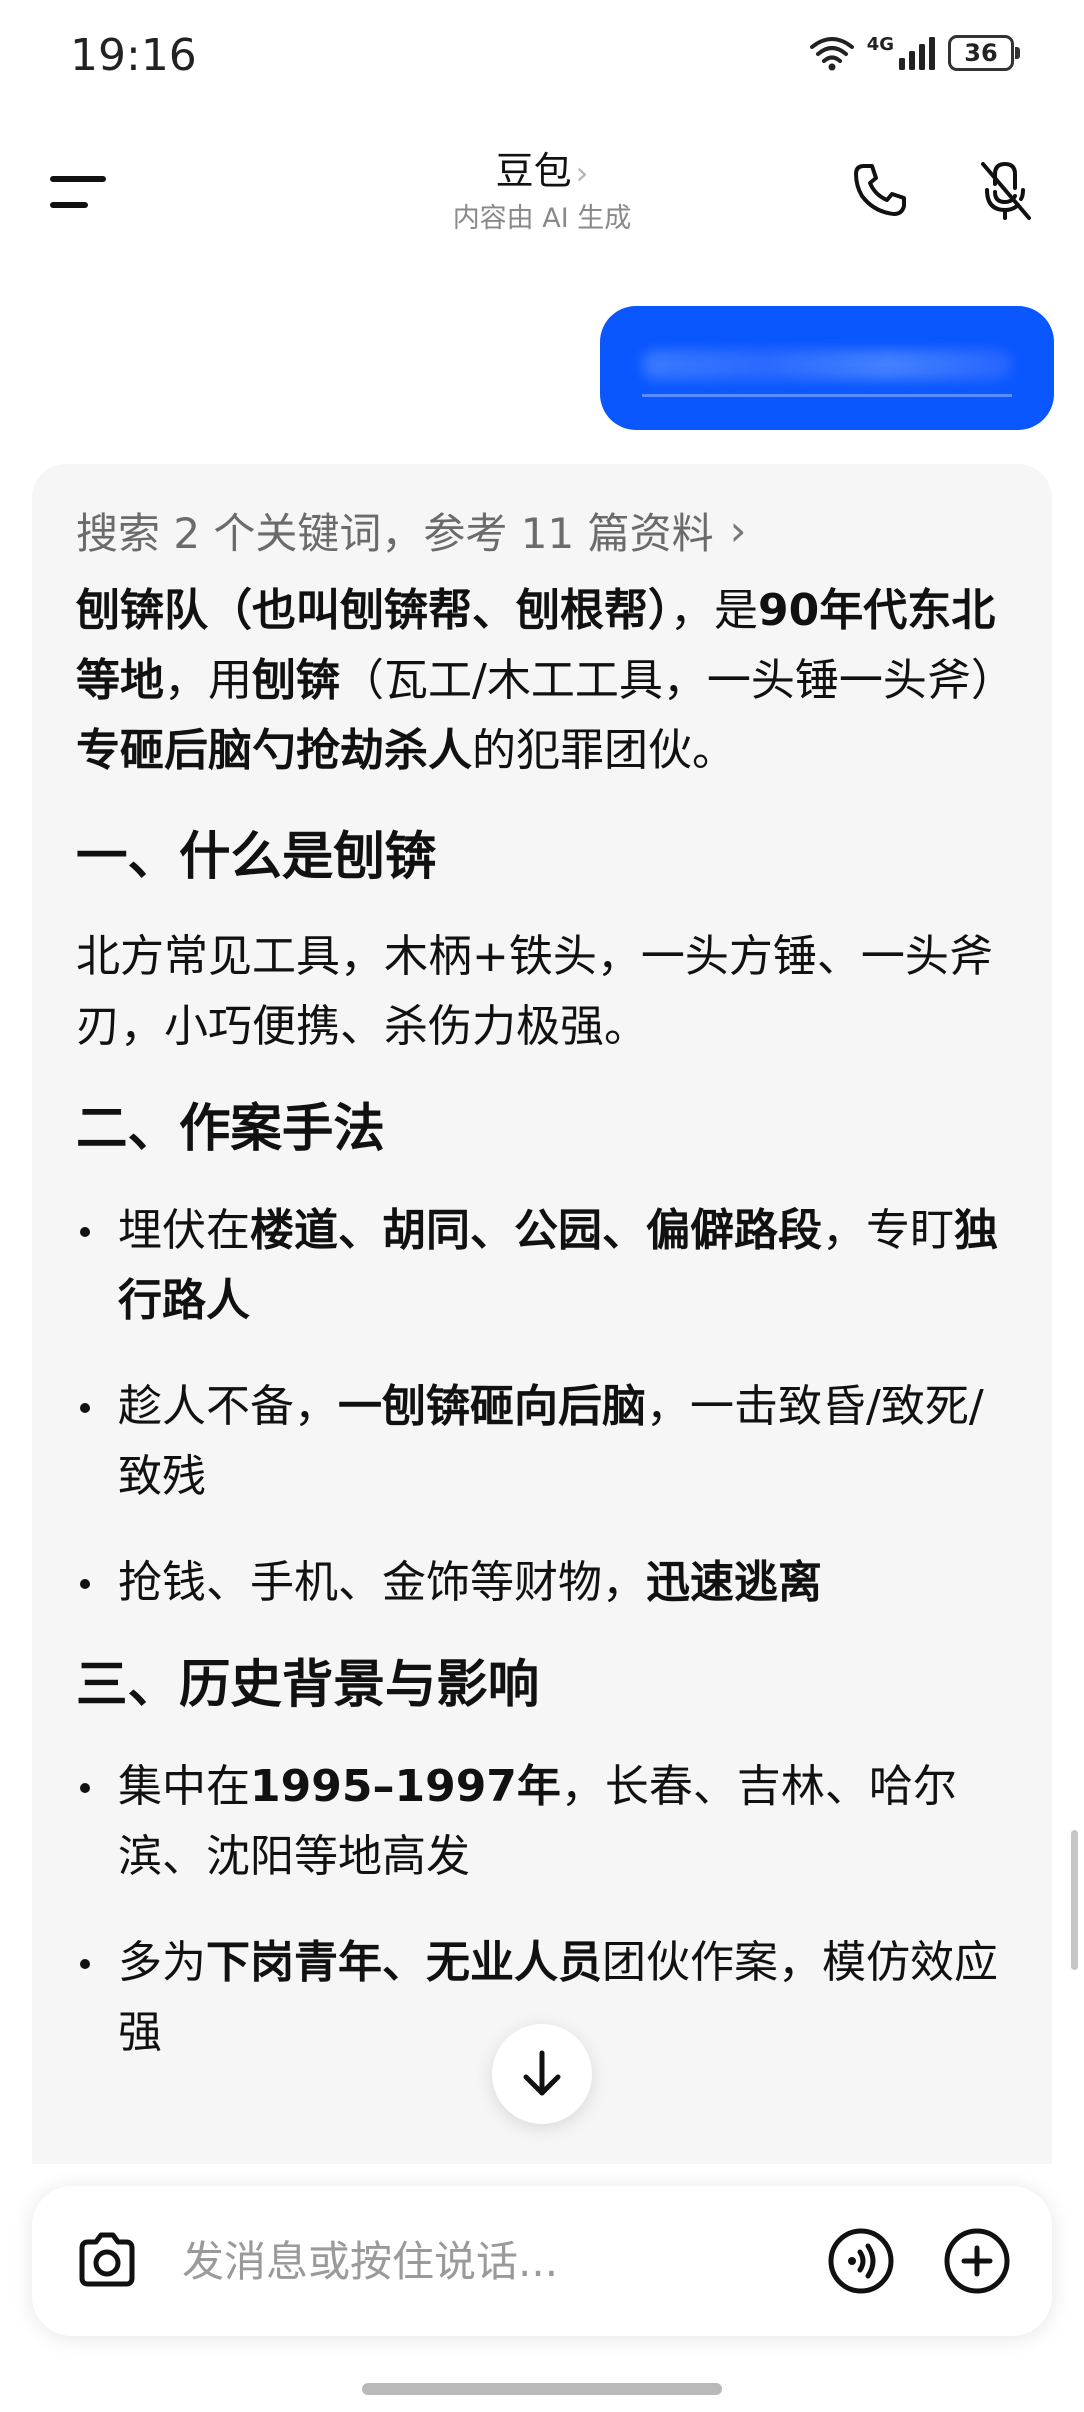  What do you see at coordinates (917, 53) in the screenshot?
I see `signal-icon` at bounding box center [917, 53].